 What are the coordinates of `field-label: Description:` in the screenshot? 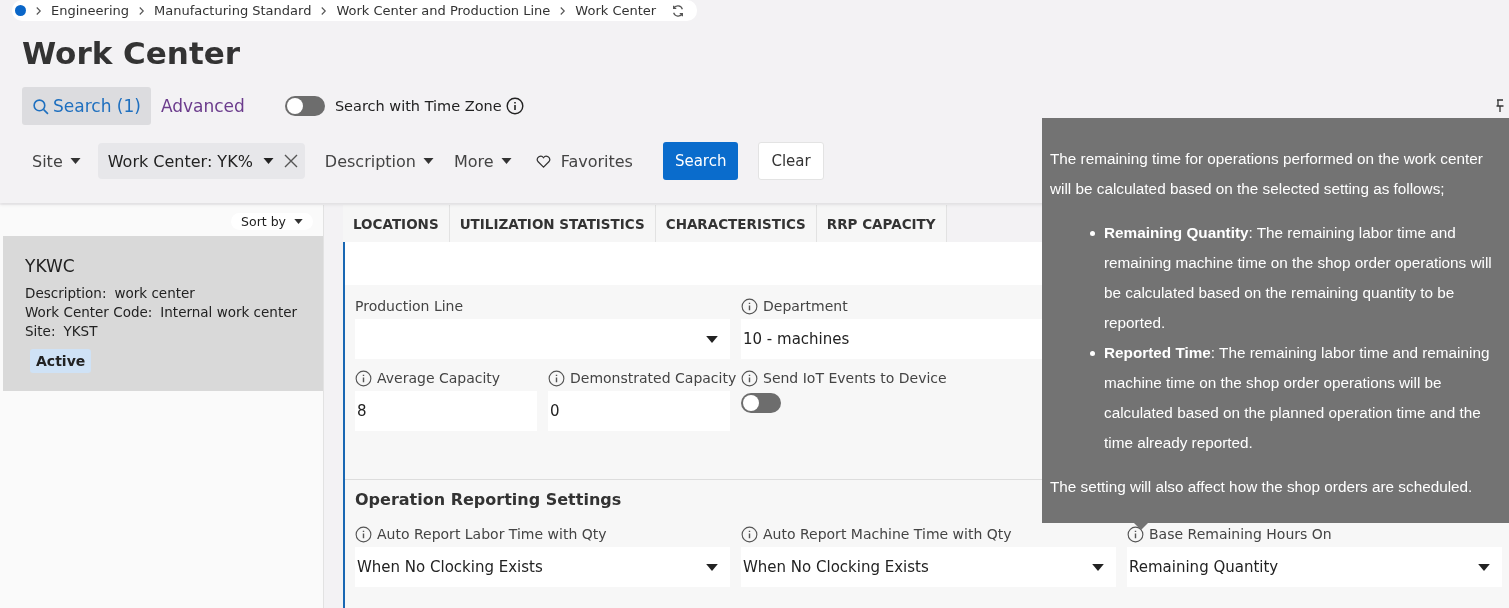 It's located at (66, 293).